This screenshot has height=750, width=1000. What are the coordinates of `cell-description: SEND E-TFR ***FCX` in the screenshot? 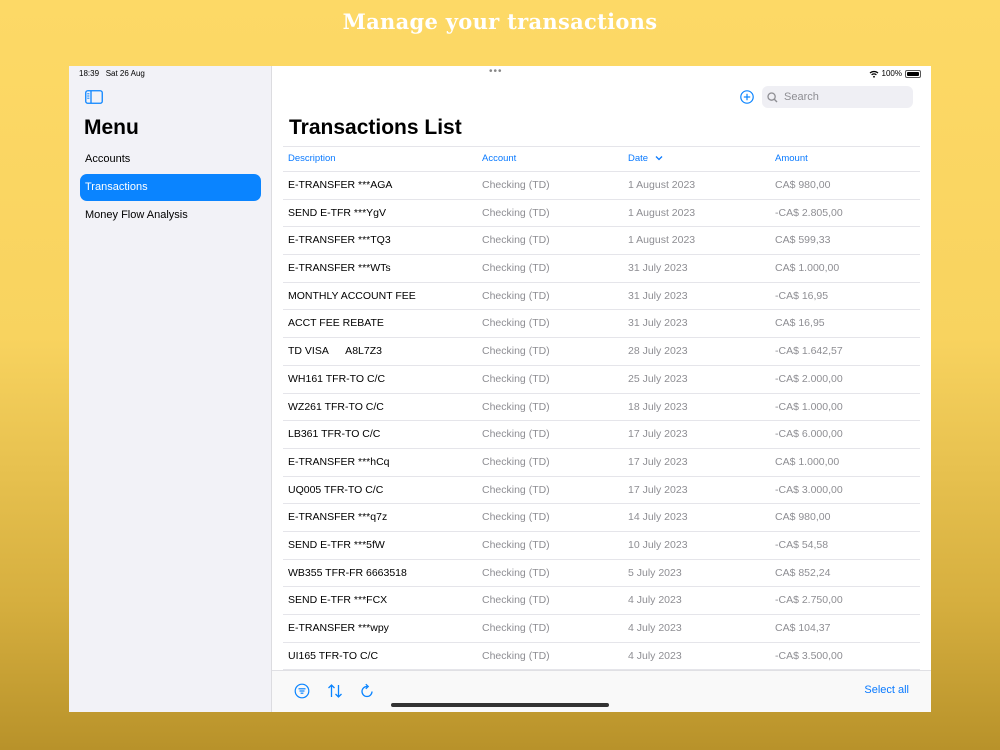 It's located at (338, 600).